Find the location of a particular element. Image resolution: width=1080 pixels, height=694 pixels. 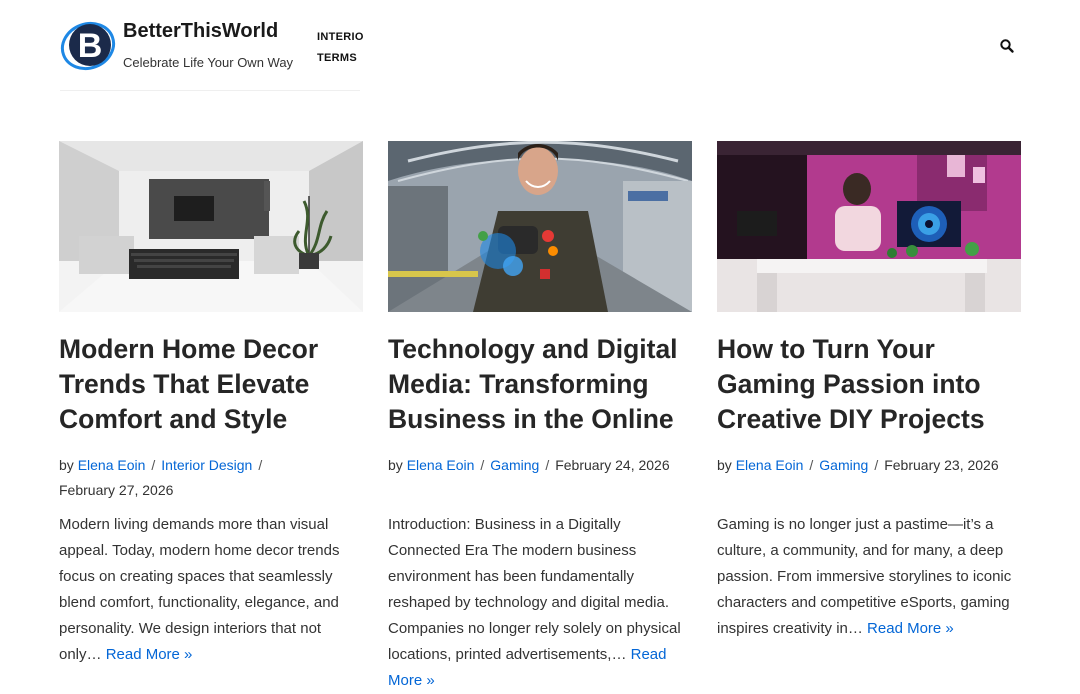

nav-item-interior: INTERIOR is located at coordinates (340, 37).